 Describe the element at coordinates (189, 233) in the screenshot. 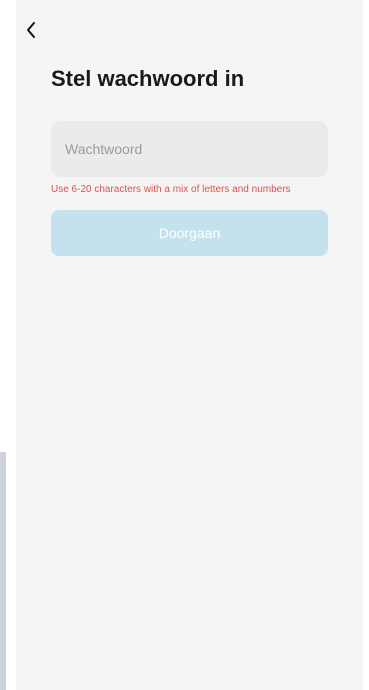

I see `continue-button: Doorgaan` at that location.